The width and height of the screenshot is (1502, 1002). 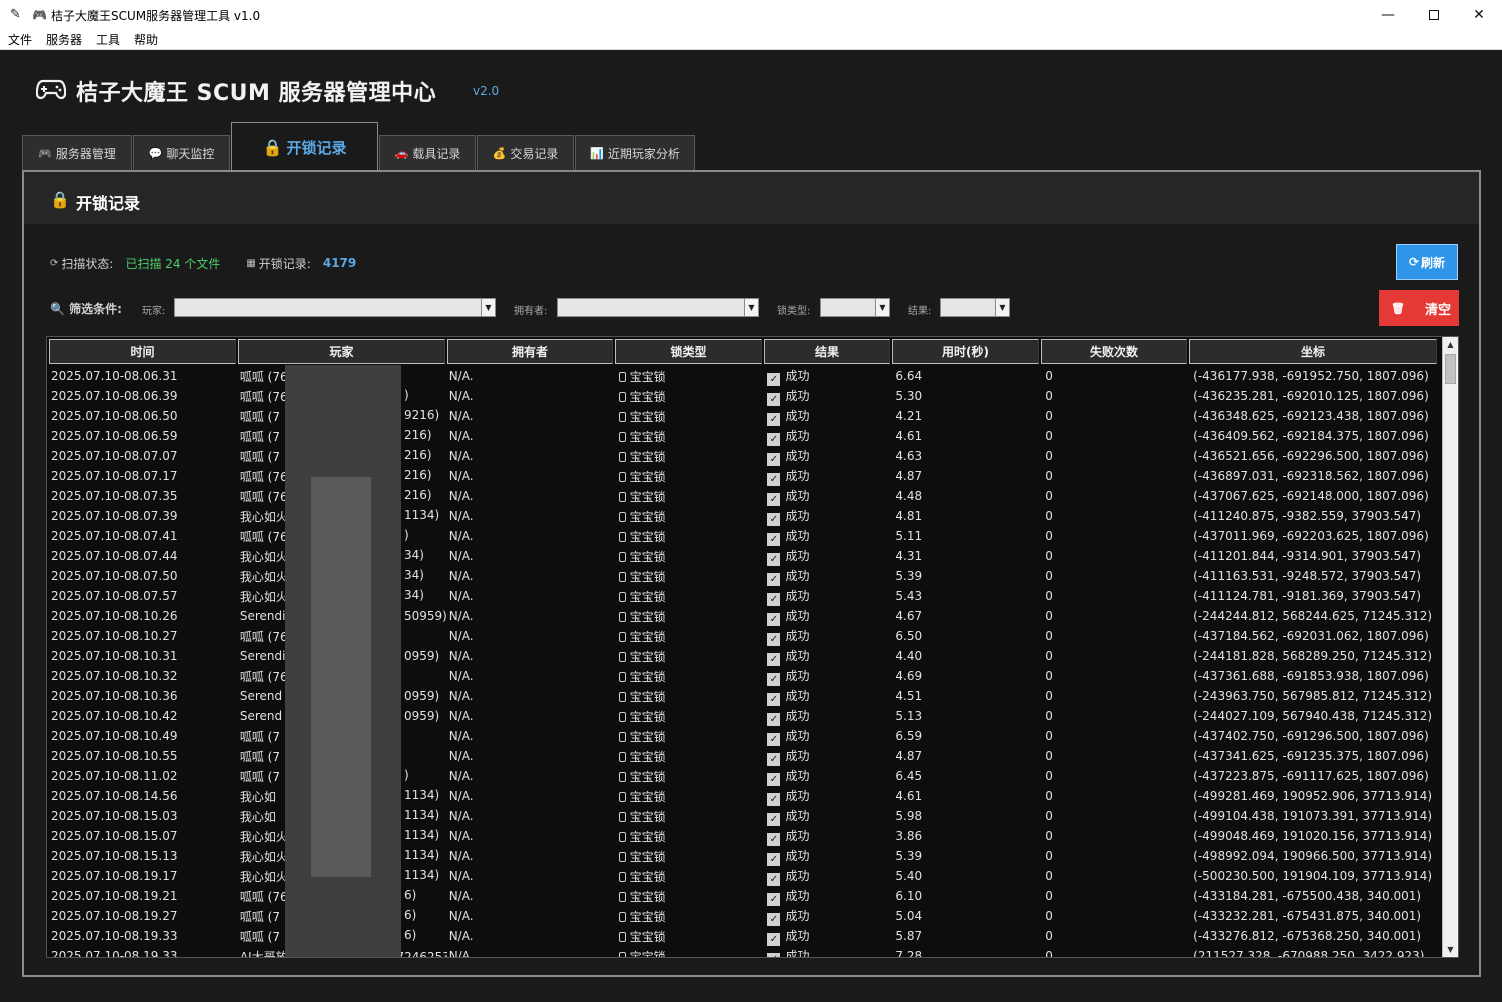 What do you see at coordinates (968, 776) in the screenshot?
I see `cell-duration: 6.45` at bounding box center [968, 776].